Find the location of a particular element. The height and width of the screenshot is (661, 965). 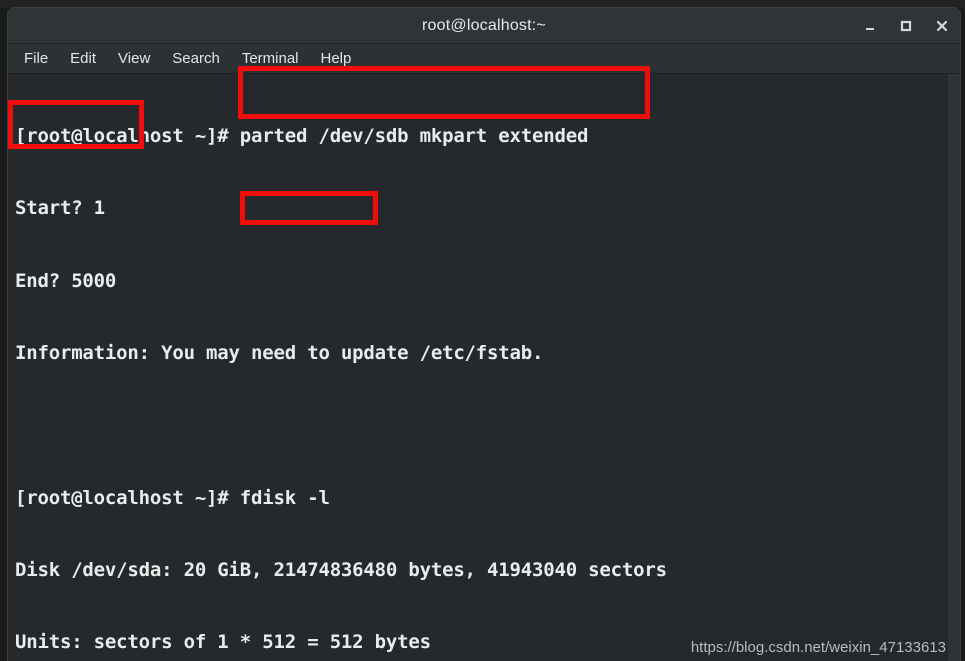

terminal-scrollbar is located at coordinates (954, 367).